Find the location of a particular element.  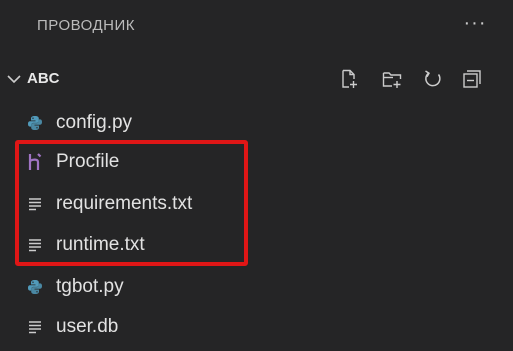

file-row: requirements.txt is located at coordinates (256, 204).